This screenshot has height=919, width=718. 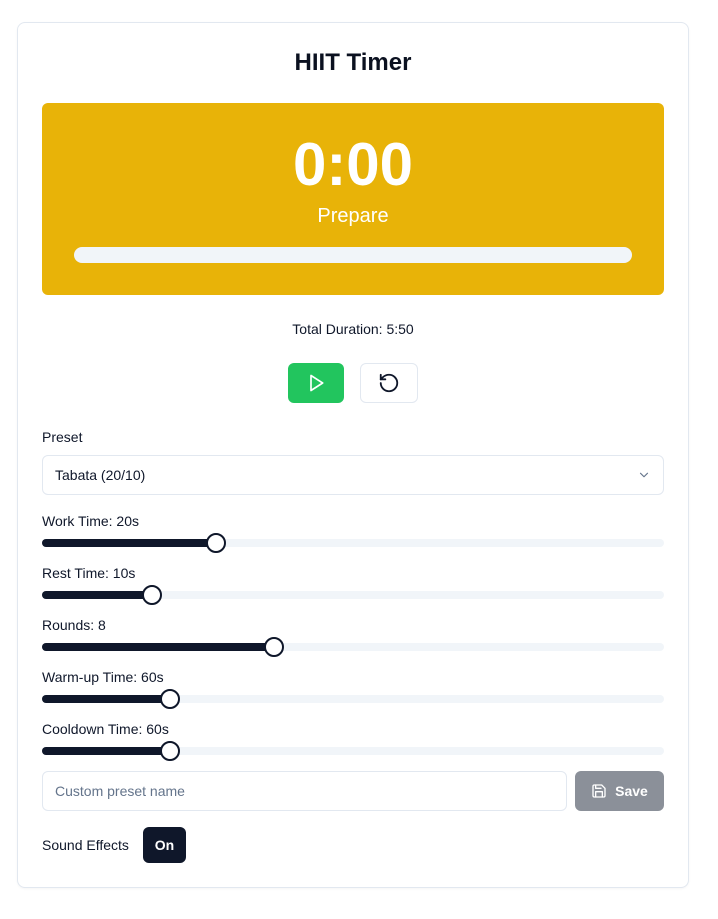 I want to click on preset-label: Preset, so click(x=62, y=437).